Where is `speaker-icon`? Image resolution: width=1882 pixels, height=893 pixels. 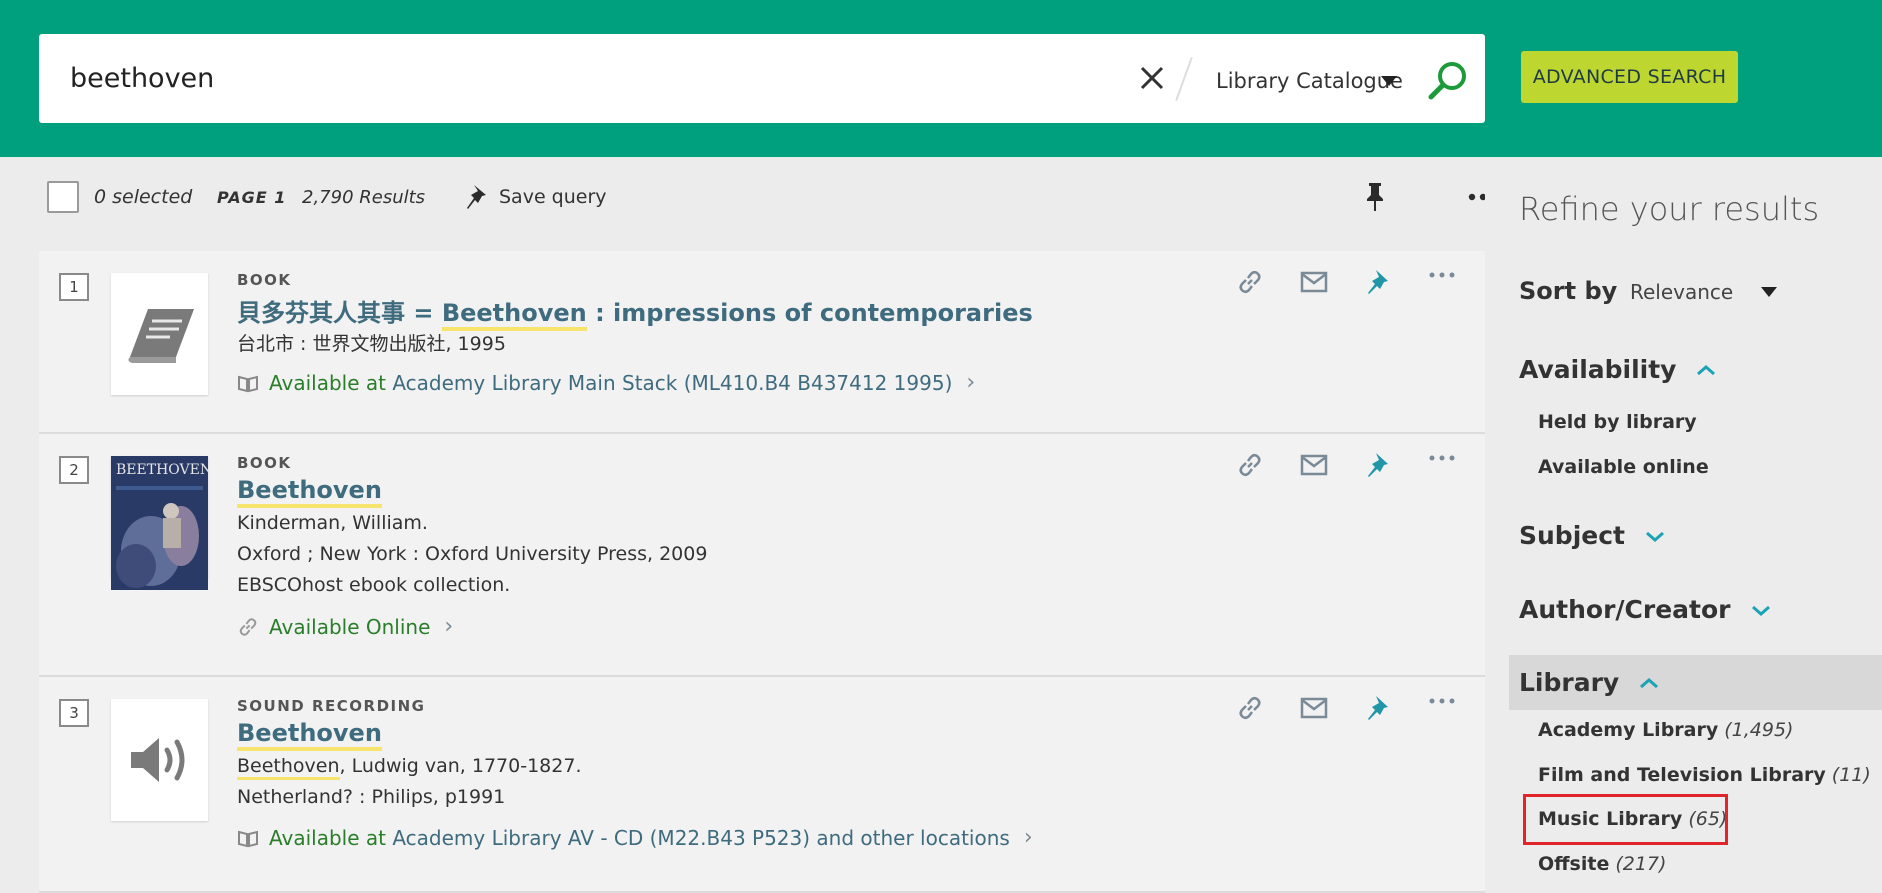
speaker-icon is located at coordinates (157, 760).